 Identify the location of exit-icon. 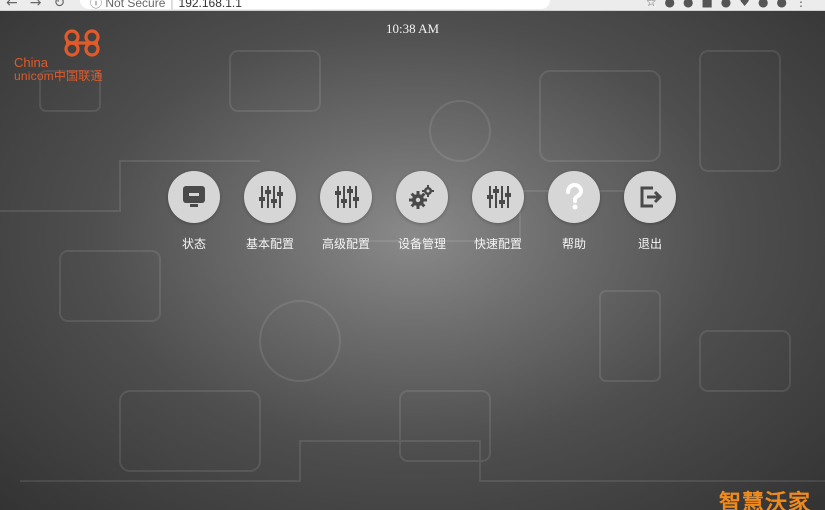
(650, 197).